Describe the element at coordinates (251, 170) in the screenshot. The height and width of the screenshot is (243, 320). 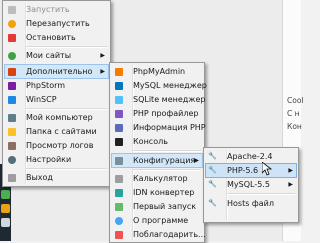
I see `menu-item-php: 🔧 PHP-5.6 ▶` at that location.